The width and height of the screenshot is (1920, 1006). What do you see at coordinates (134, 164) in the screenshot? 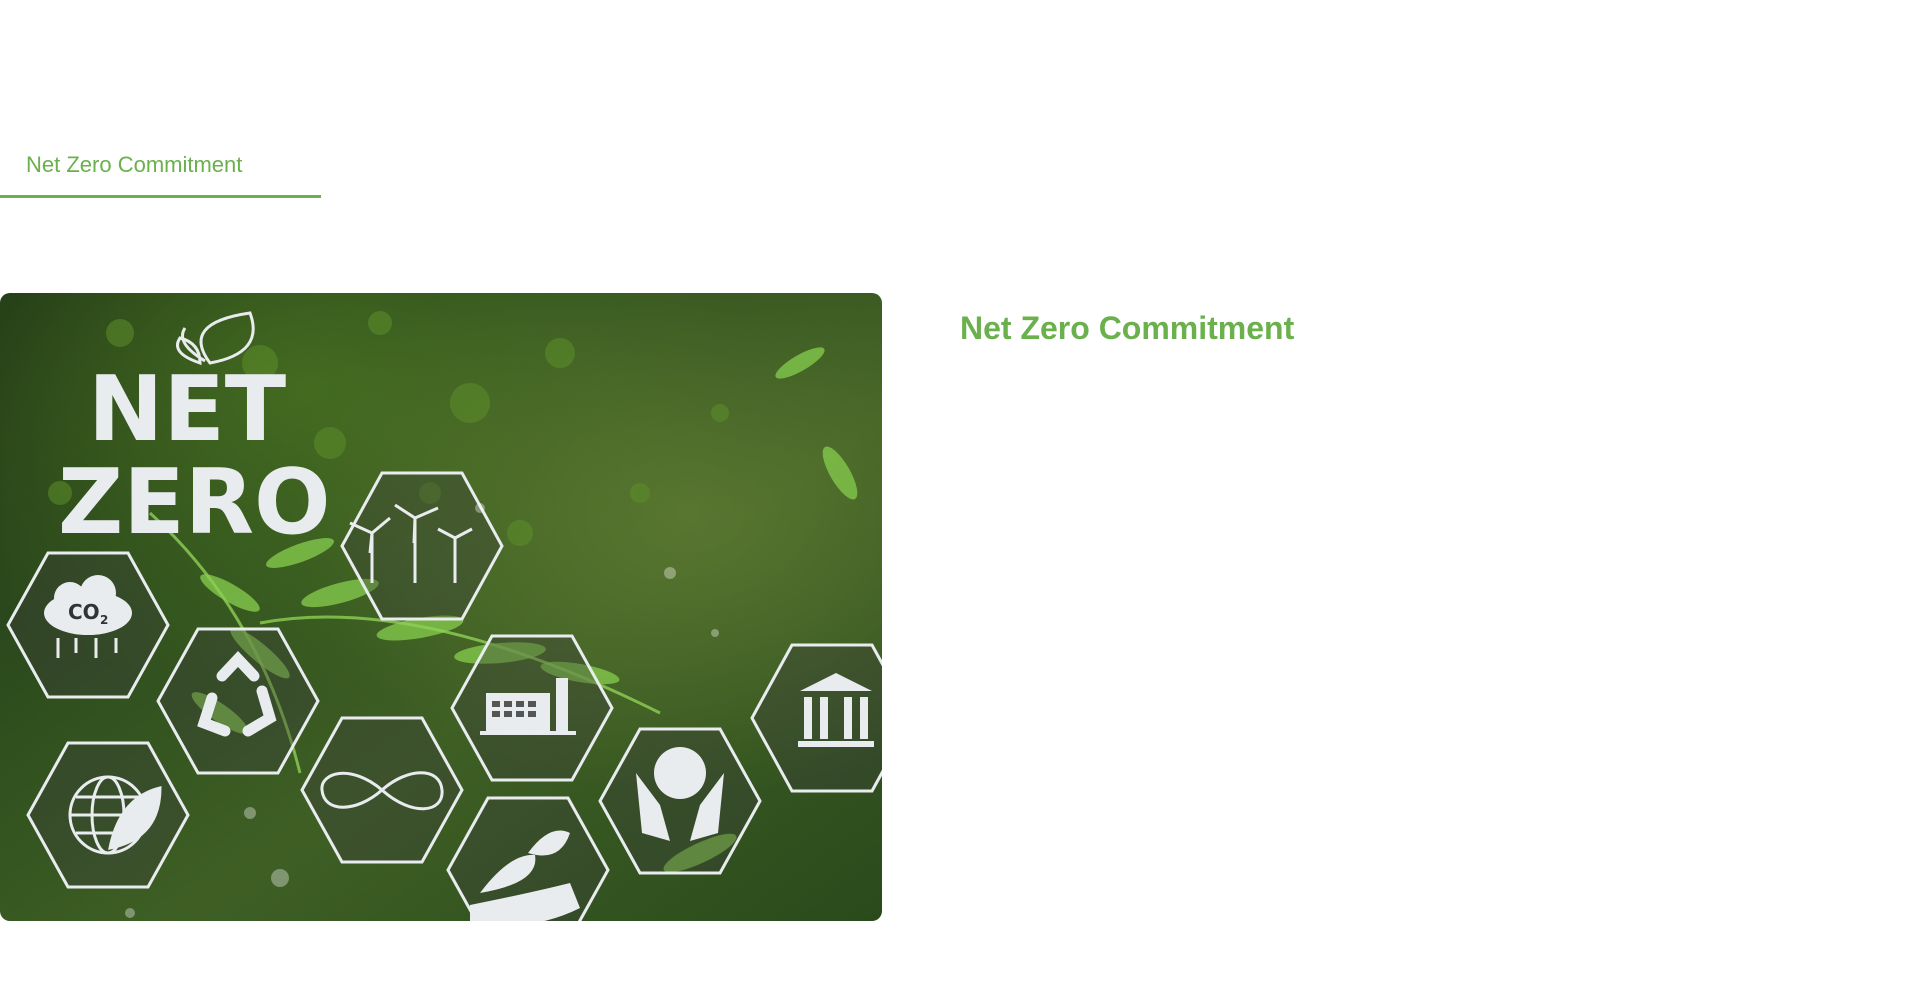
I see `tab-label: Net Zero Commitment` at bounding box center [134, 164].